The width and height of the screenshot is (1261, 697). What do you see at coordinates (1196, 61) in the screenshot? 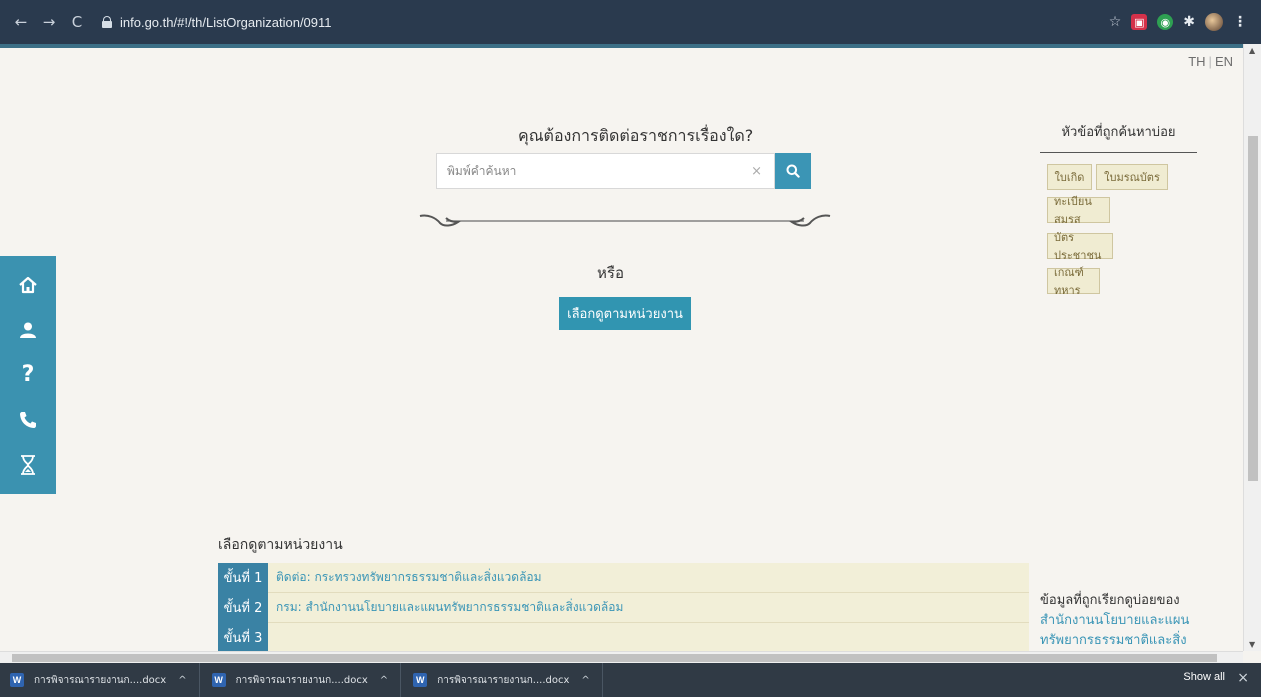
I see `lang-th: TH` at bounding box center [1196, 61].